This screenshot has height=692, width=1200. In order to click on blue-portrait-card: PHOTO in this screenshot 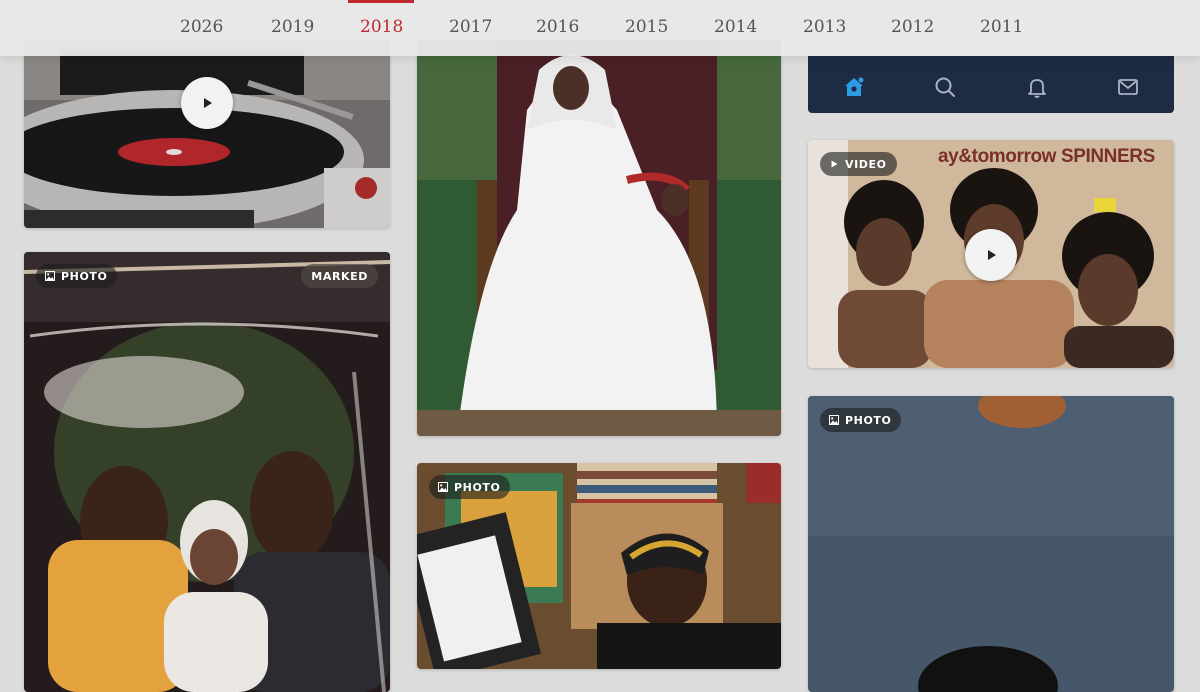, I will do `click(991, 544)`.